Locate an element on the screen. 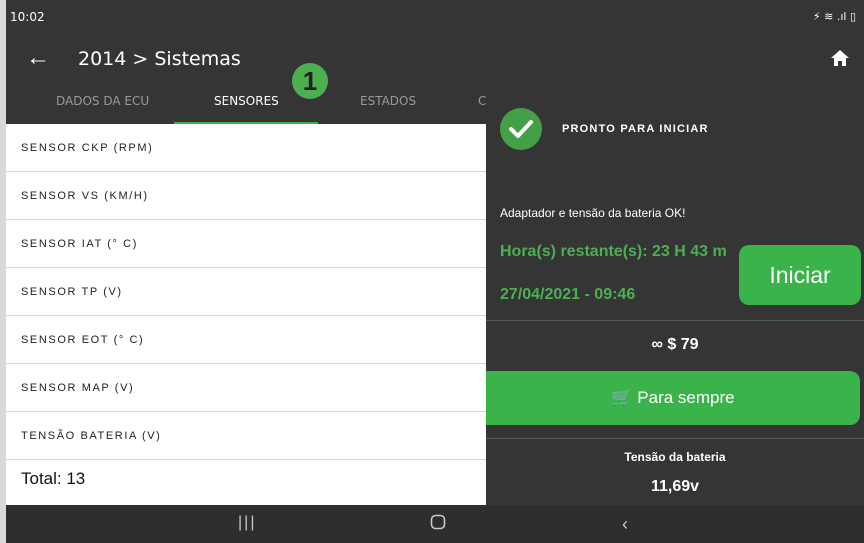 Image resolution: width=864 pixels, height=543 pixels. list-item: SENSOR CKP (RPM) is located at coordinates (246, 148).